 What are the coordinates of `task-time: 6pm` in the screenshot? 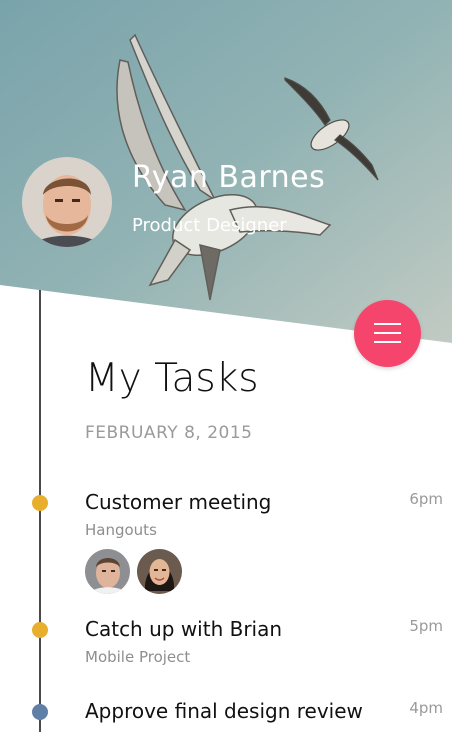 It's located at (426, 499).